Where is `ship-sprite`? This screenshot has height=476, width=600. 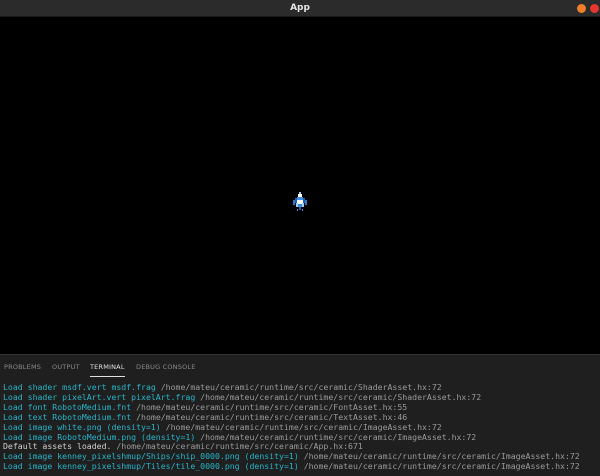 ship-sprite is located at coordinates (300, 201).